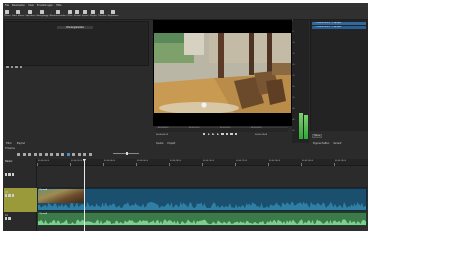  What do you see at coordinates (337, 143) in the screenshot?
I see `tab-history: Verlauf` at bounding box center [337, 143].